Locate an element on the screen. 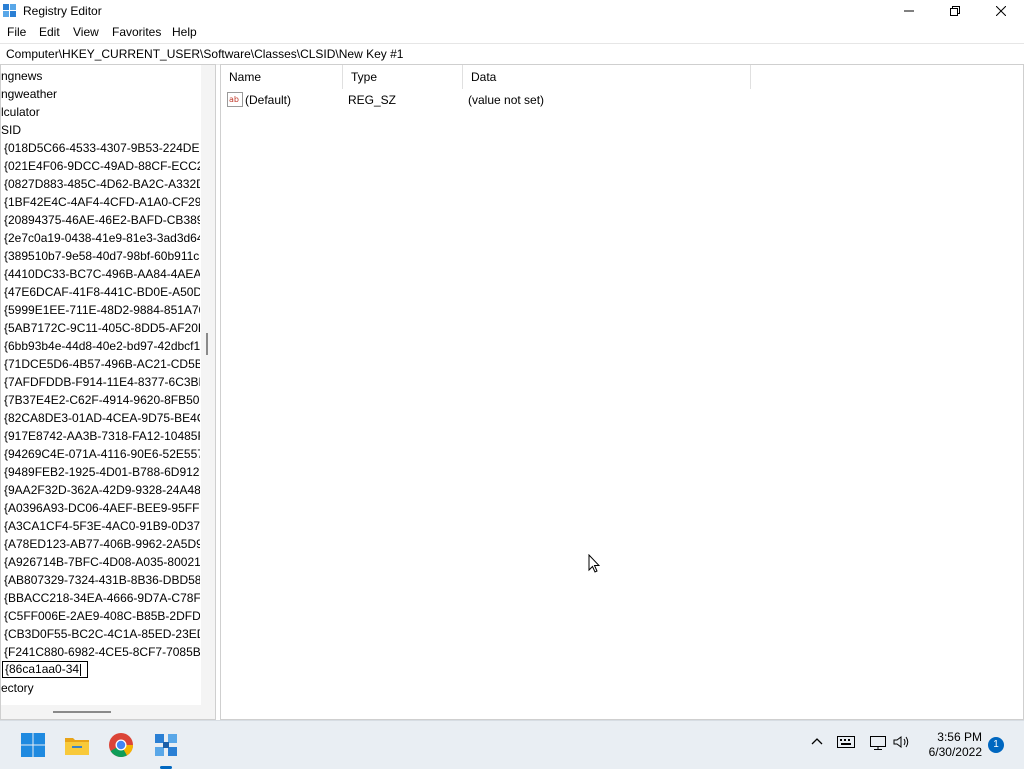 The image size is (1024, 769). column-header-data: Data is located at coordinates (607, 77).